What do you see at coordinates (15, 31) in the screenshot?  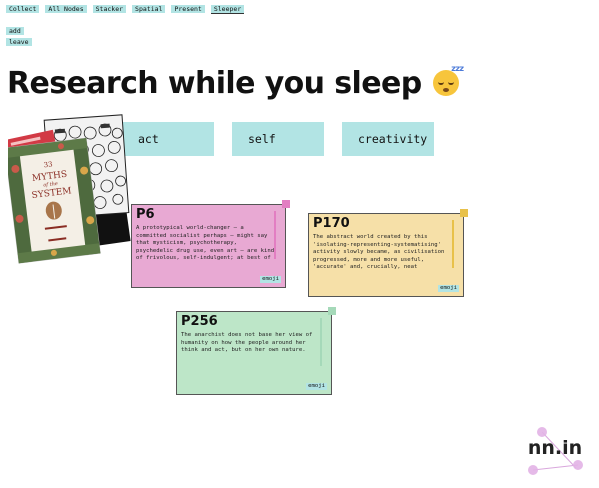 I see `add-button: add` at bounding box center [15, 31].